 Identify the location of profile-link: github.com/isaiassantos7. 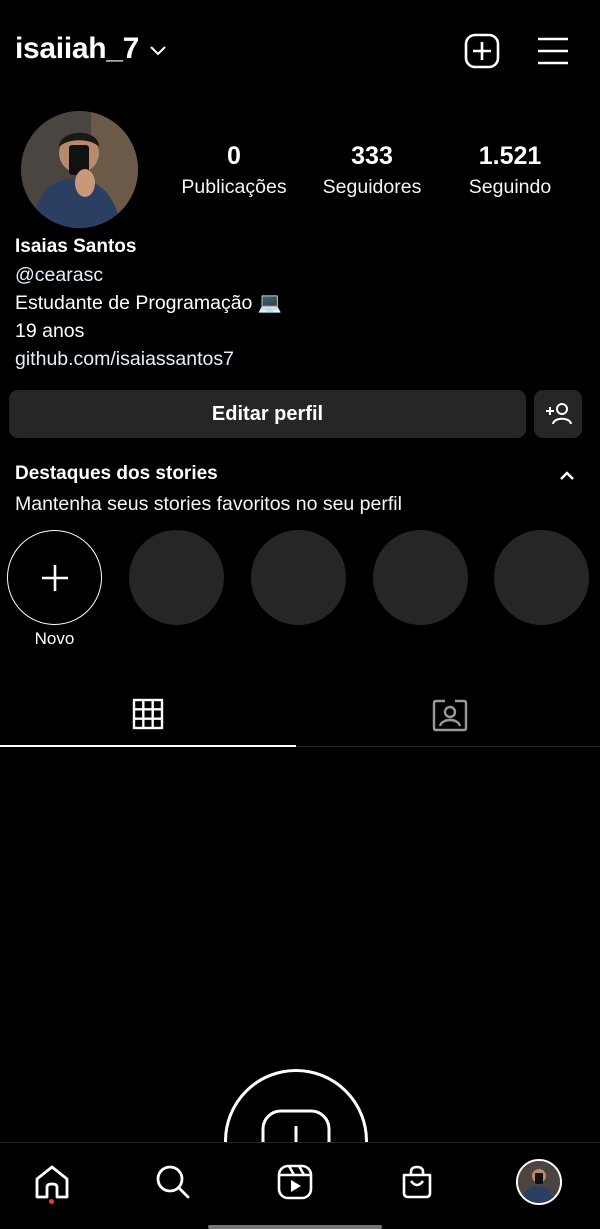
(148, 359).